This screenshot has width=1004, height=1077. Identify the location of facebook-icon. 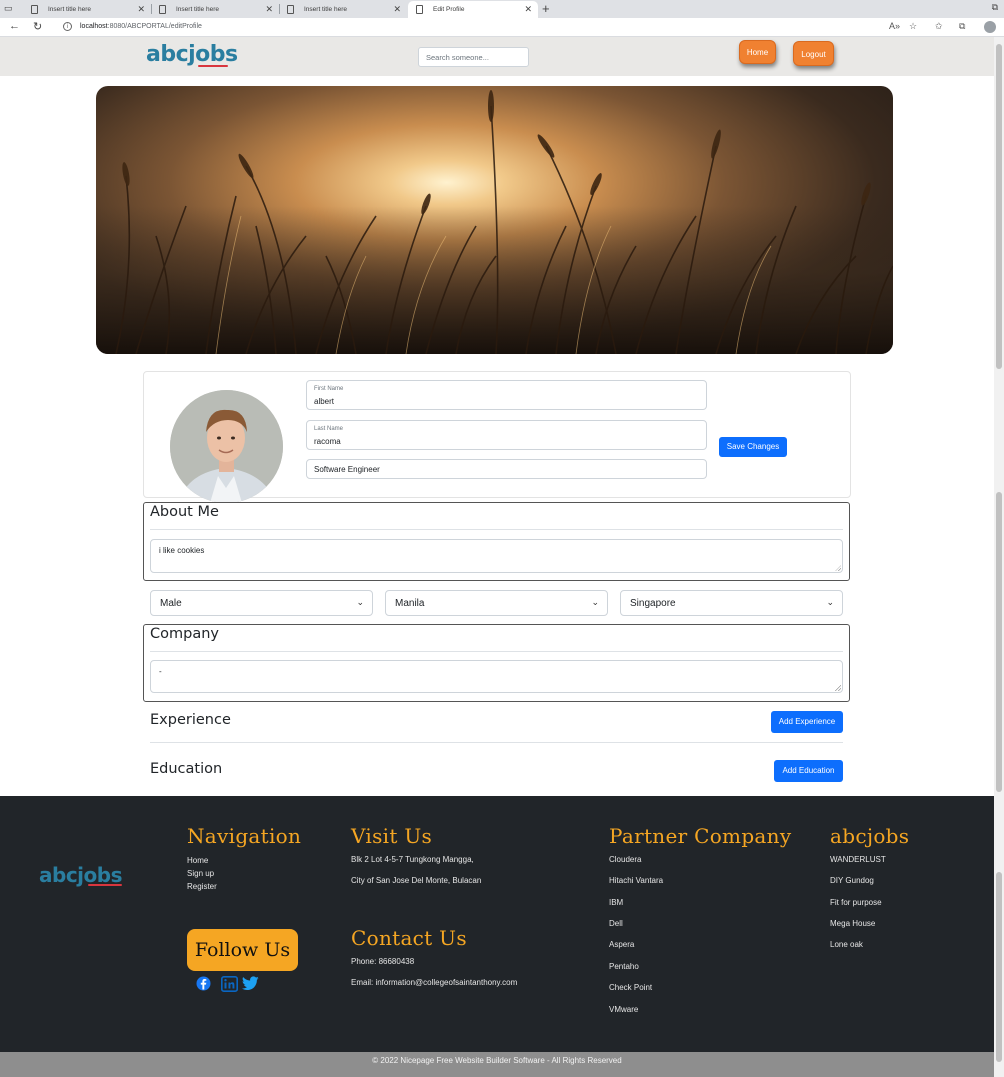
(203, 983).